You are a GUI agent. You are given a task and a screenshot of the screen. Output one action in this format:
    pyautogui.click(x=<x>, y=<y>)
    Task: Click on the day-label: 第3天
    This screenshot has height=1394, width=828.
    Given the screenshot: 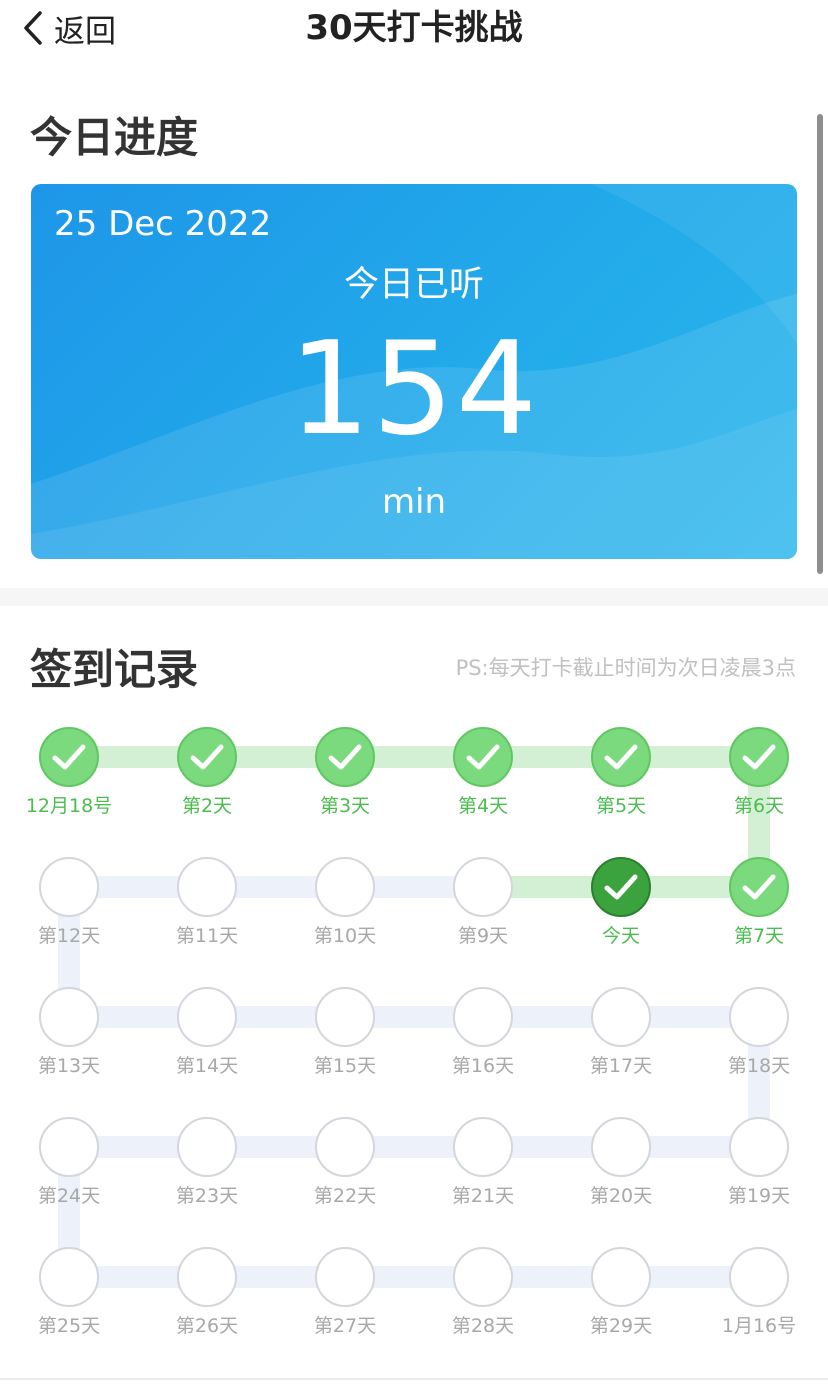 What is the action you would take?
    pyautogui.click(x=345, y=806)
    